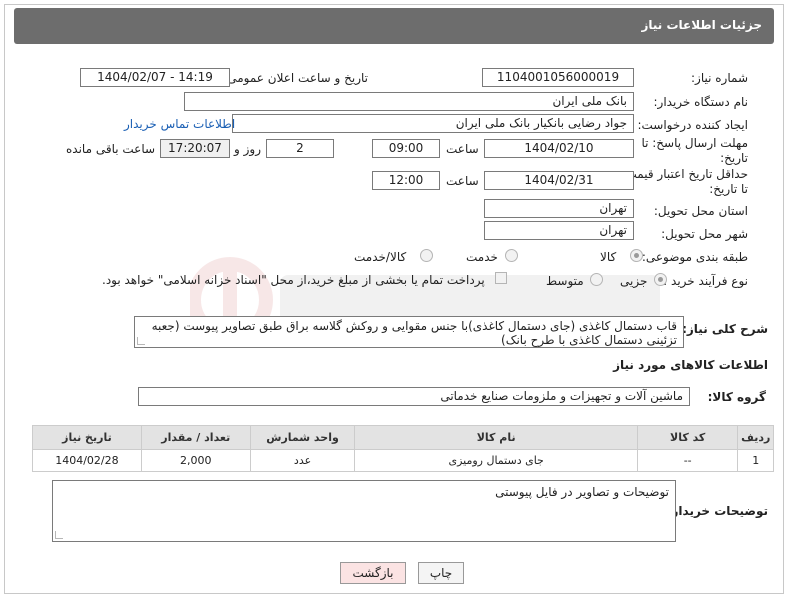 Image resolution: width=788 pixels, height=598 pixels. I want to click on cell-row: 1, so click(755, 460).